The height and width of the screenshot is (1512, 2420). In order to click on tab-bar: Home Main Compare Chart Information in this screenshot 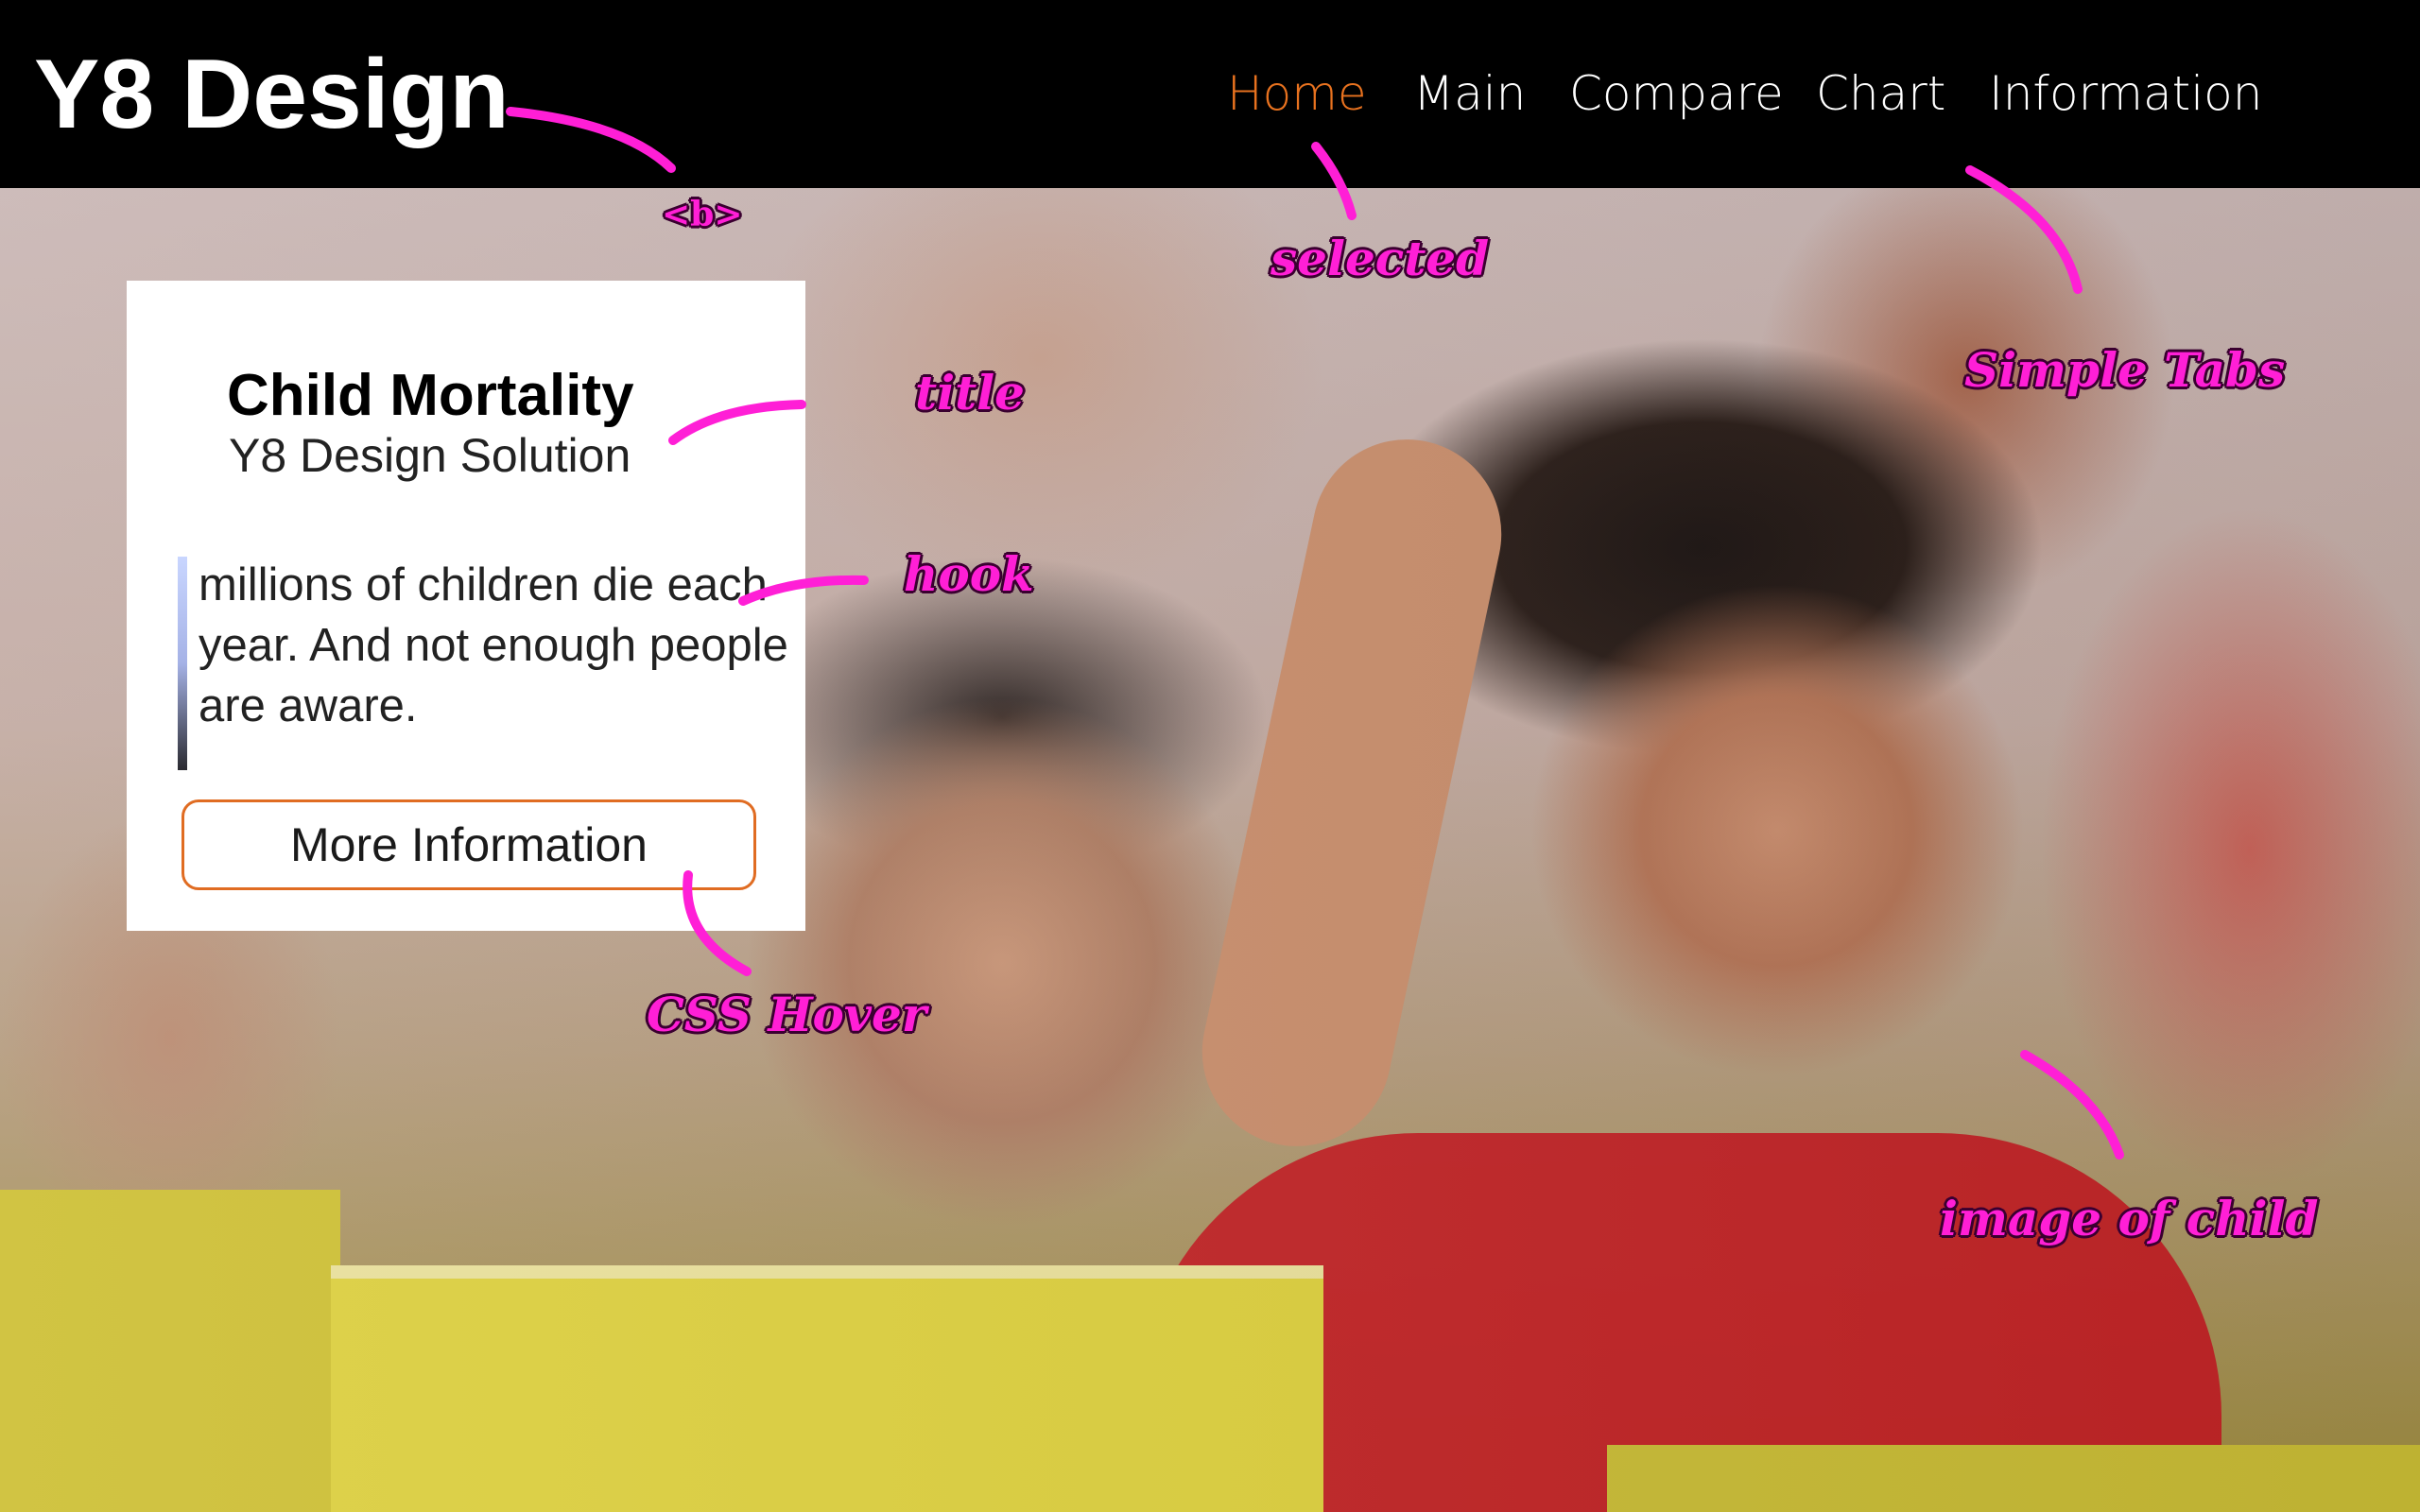, I will do `click(1210, 95)`.